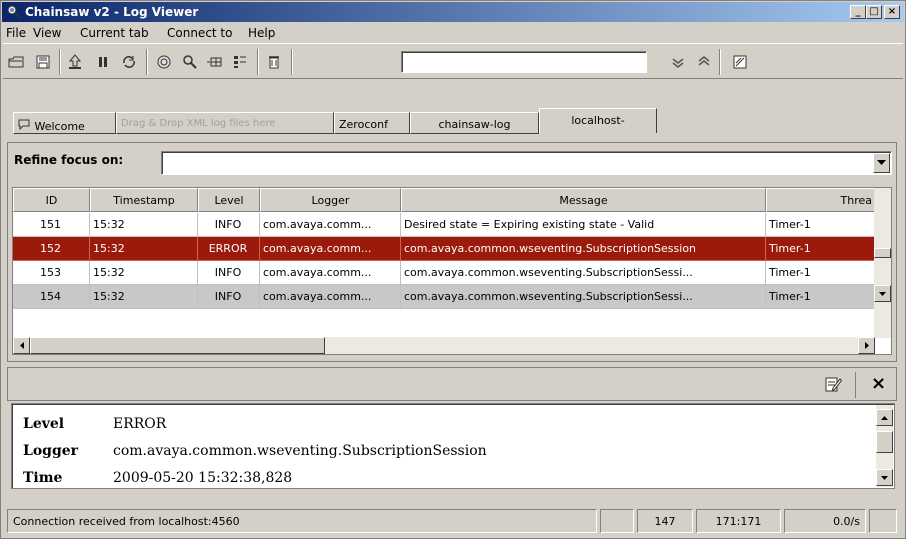  What do you see at coordinates (140, 424) in the screenshot?
I see `detail-value-level: ERROR` at bounding box center [140, 424].